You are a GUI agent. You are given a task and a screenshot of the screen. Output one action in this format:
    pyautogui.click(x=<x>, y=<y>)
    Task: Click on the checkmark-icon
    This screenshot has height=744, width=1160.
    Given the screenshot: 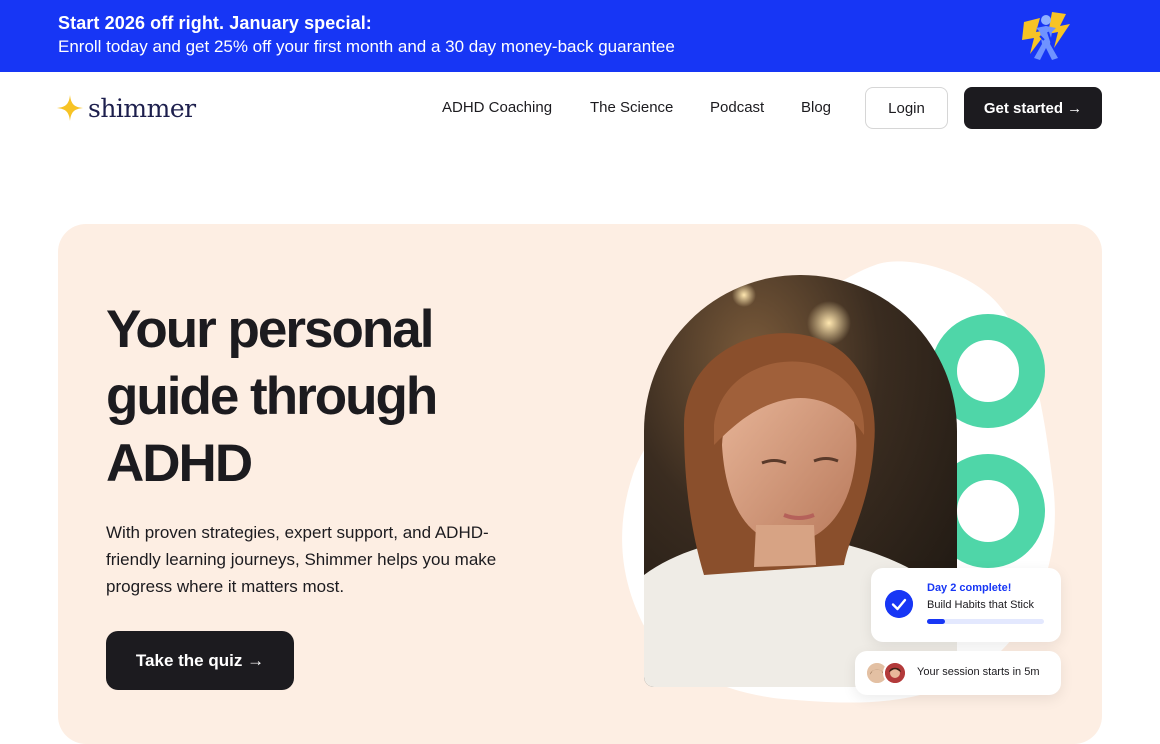 What is the action you would take?
    pyautogui.click(x=899, y=604)
    